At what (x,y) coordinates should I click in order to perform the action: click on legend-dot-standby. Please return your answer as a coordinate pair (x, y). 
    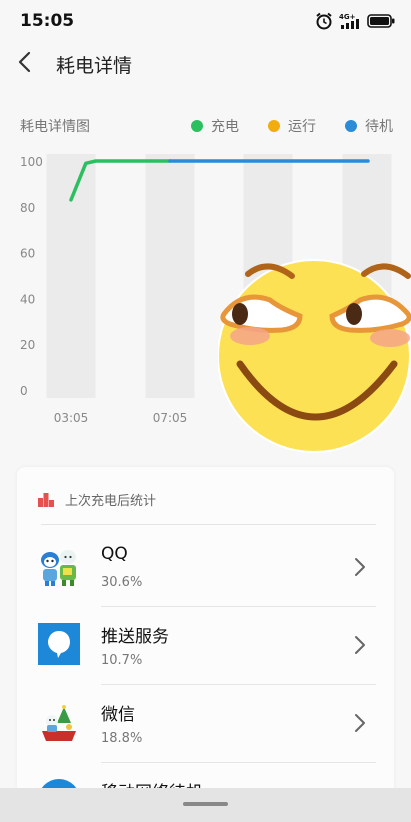
    Looking at the image, I should click on (351, 126).